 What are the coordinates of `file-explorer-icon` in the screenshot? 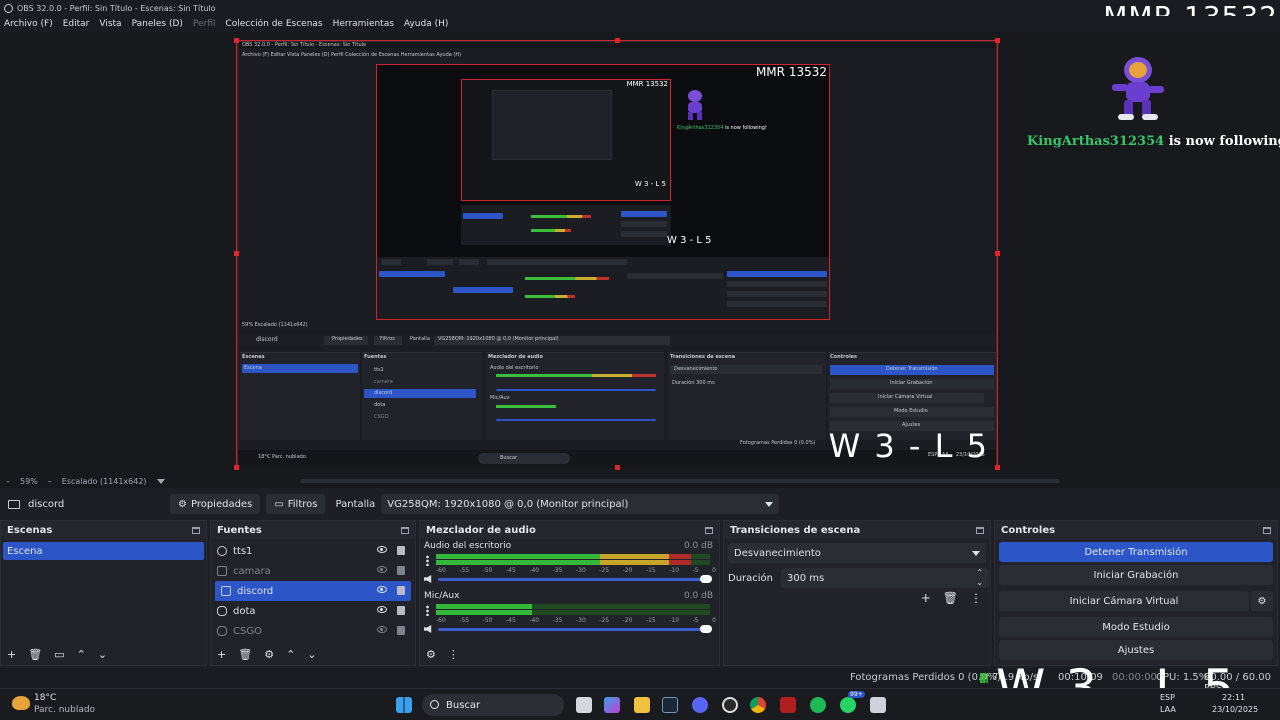 It's located at (642, 705).